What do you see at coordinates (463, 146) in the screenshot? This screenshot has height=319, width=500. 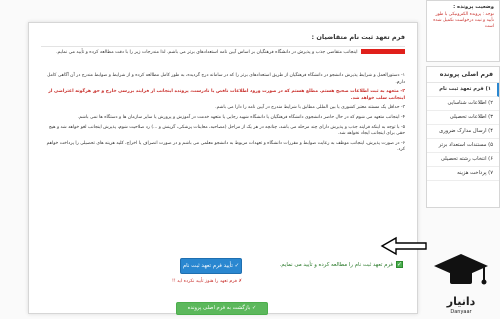 I see `menu-item-talent-documents: ۵) مستندات استعداد برتر` at bounding box center [463, 146].